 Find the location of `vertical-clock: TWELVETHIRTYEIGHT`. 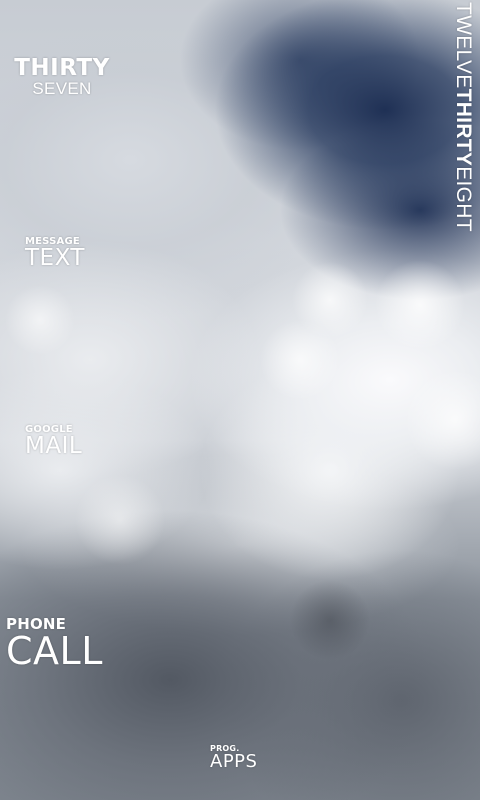

vertical-clock: TWELVETHIRTYEIGHT is located at coordinates (462, 122).